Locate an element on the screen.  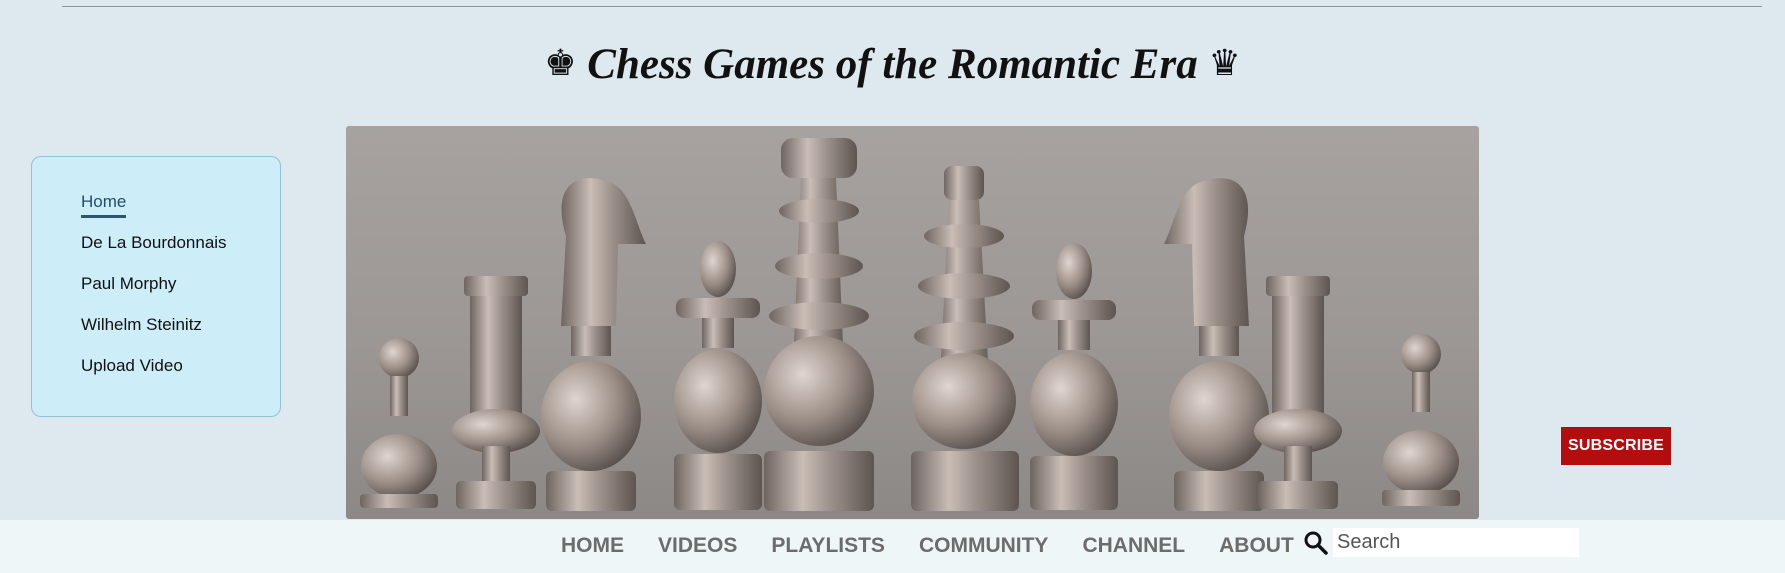
top-divider is located at coordinates (912, 6).